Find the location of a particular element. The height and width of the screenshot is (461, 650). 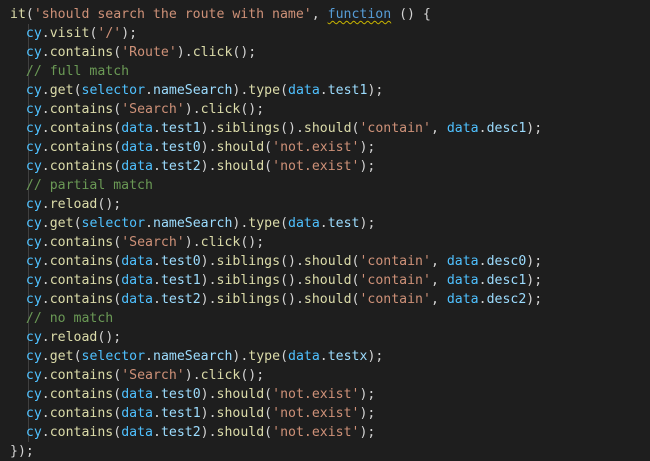

code-string: 'Route' is located at coordinates (149, 52).